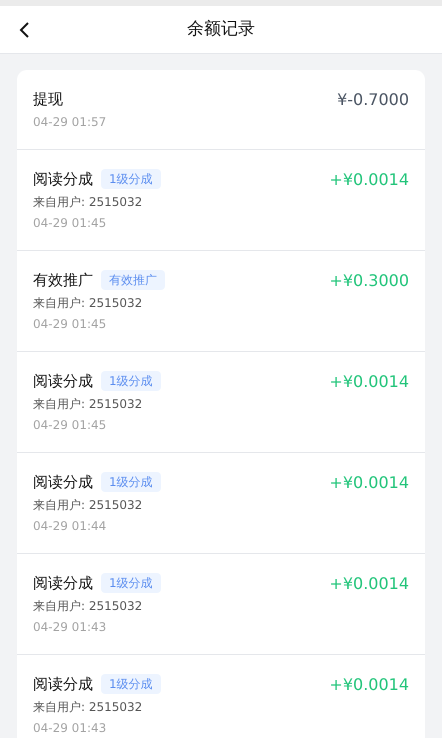 The image size is (442, 738). I want to click on record-item: 有效推广 有效推广 来自用户: 2515032 04-29 01:45 +¥0.3000, so click(221, 301).